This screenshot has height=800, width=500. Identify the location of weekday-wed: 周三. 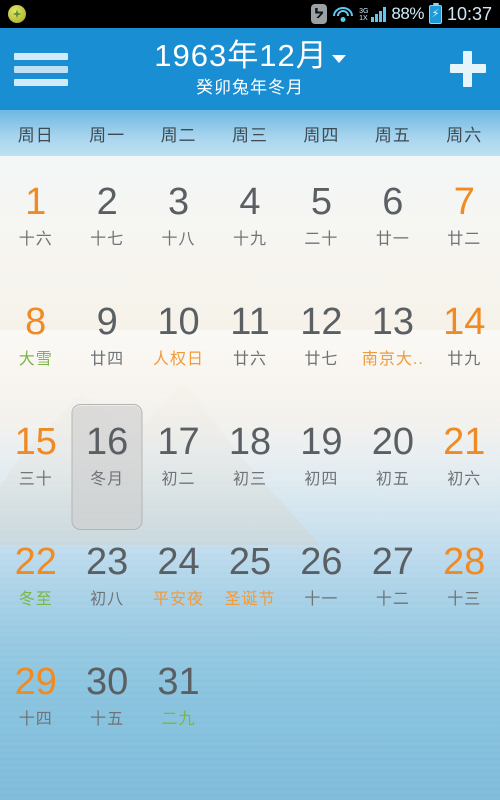
(249, 135).